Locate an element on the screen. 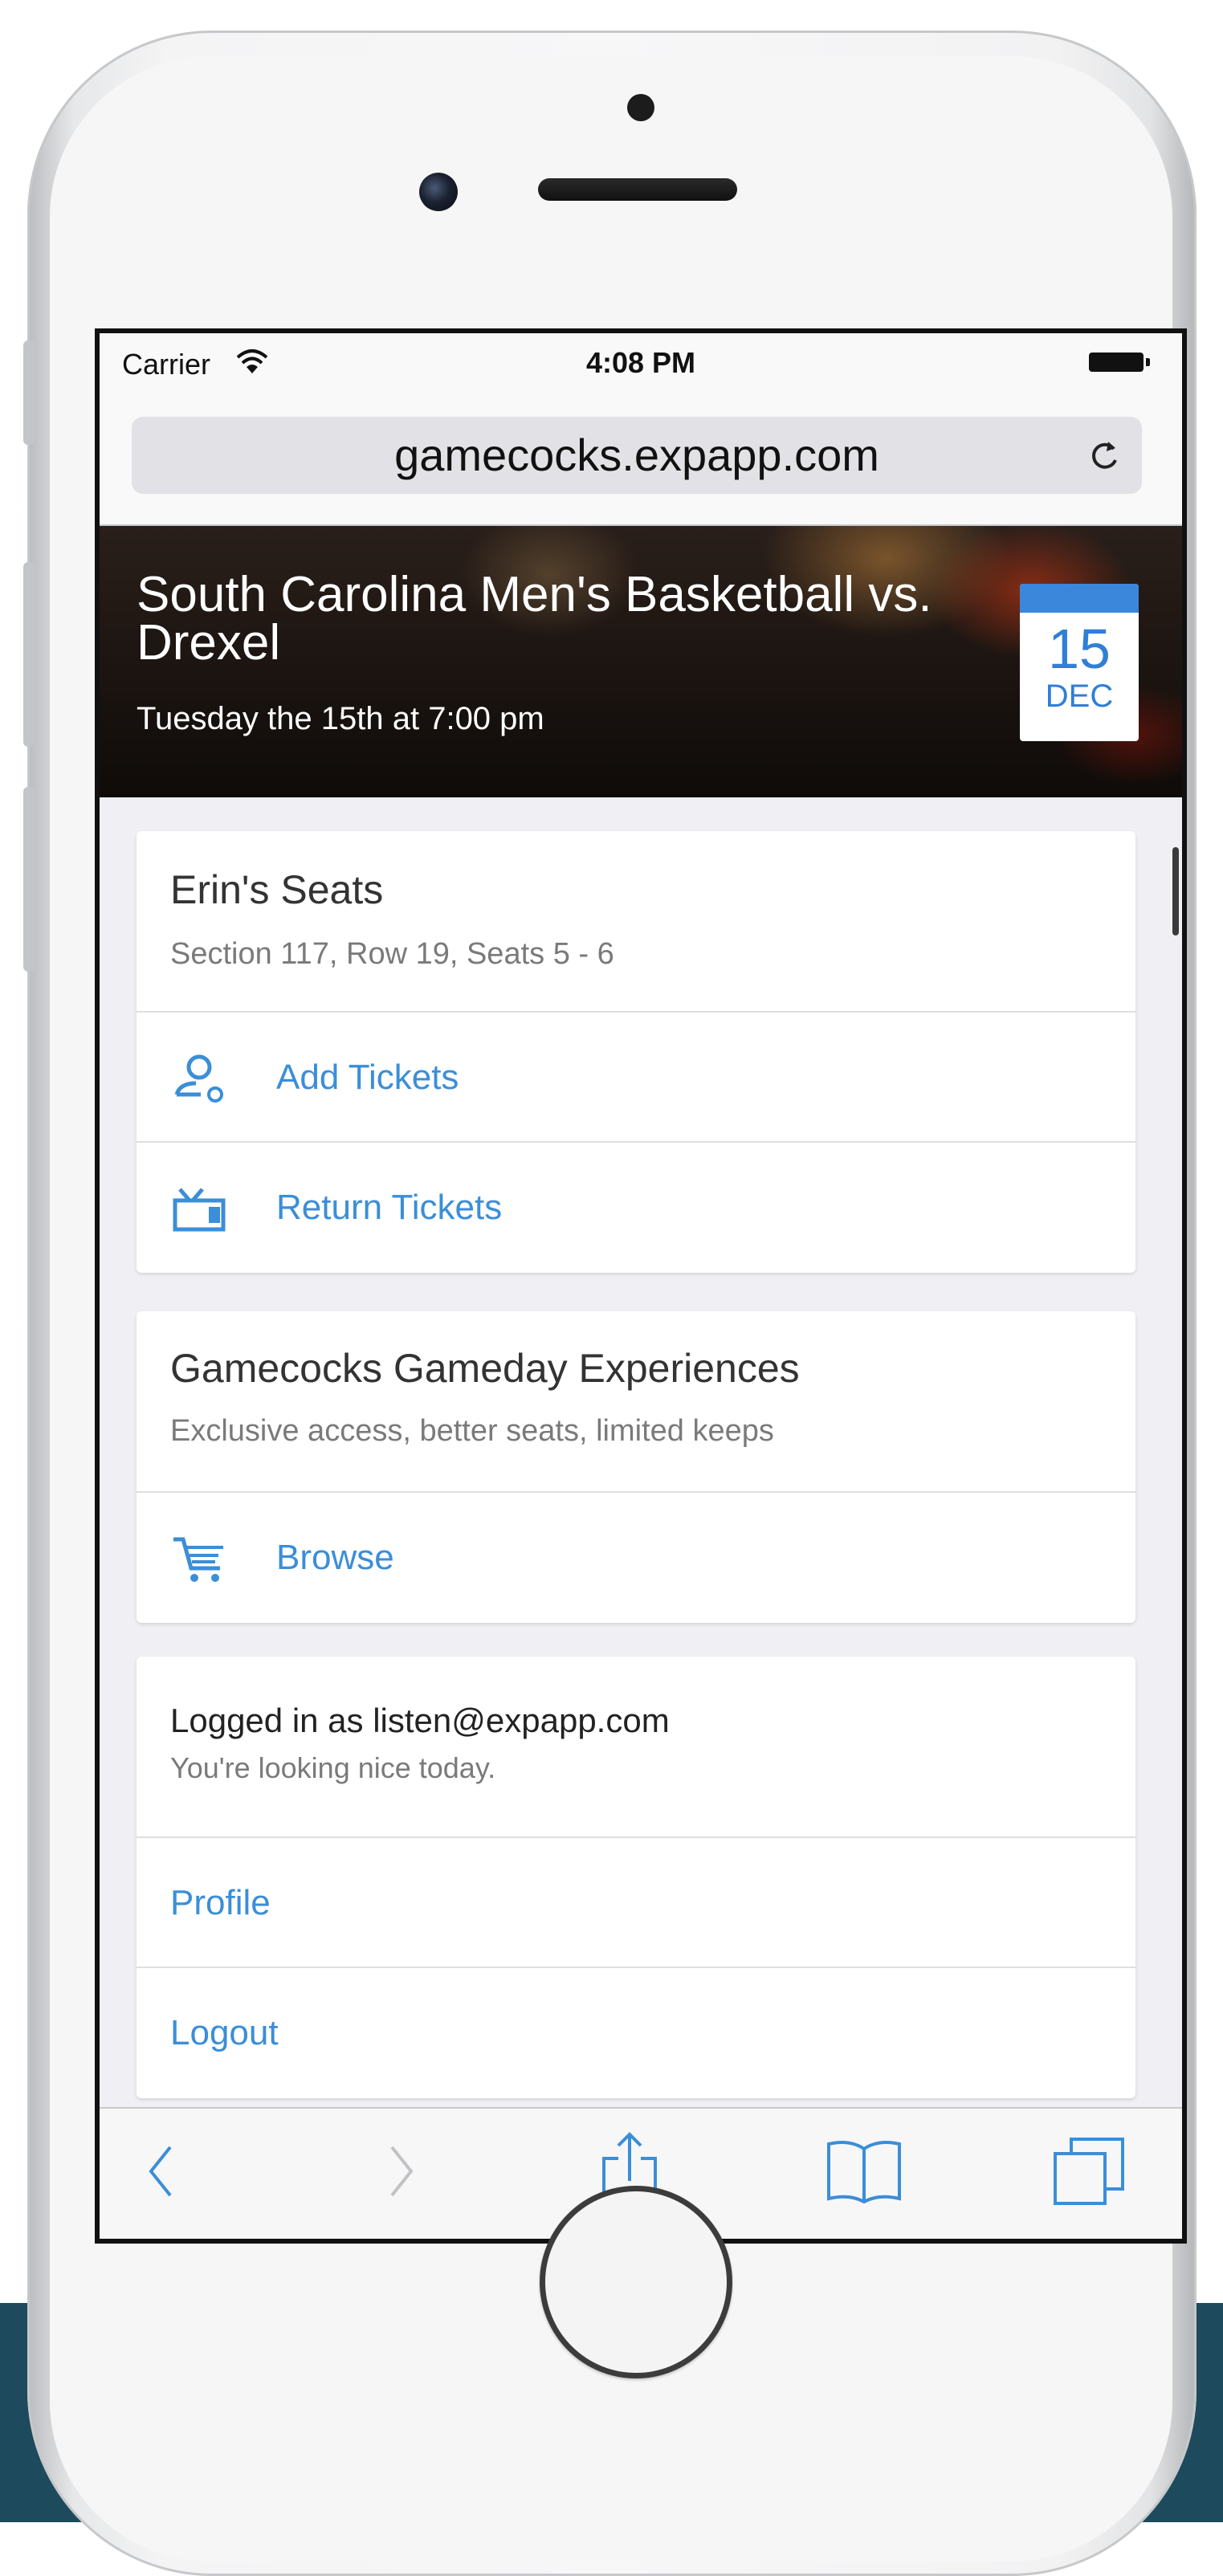 This screenshot has width=1223, height=2576. back-icon is located at coordinates (161, 2171).